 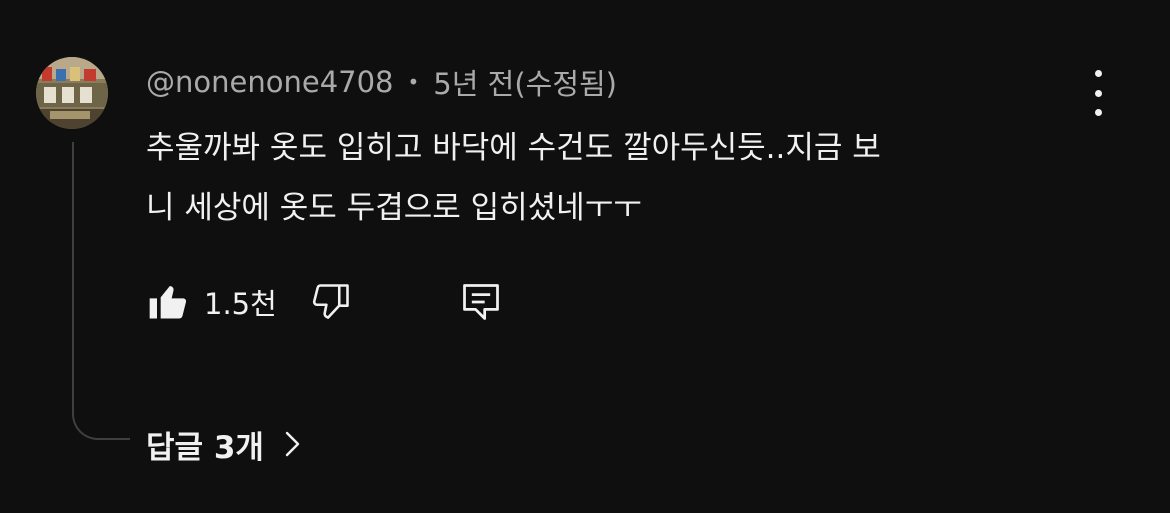 I want to click on thread-connector-line, so click(x=101, y=291).